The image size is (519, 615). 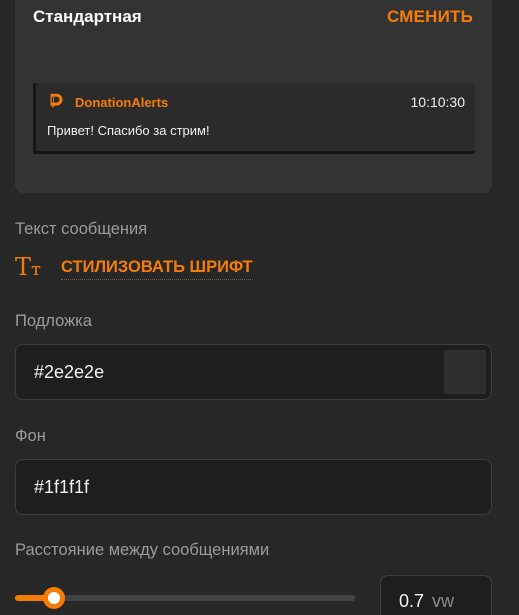 What do you see at coordinates (30, 436) in the screenshot?
I see `background-label: Фон` at bounding box center [30, 436].